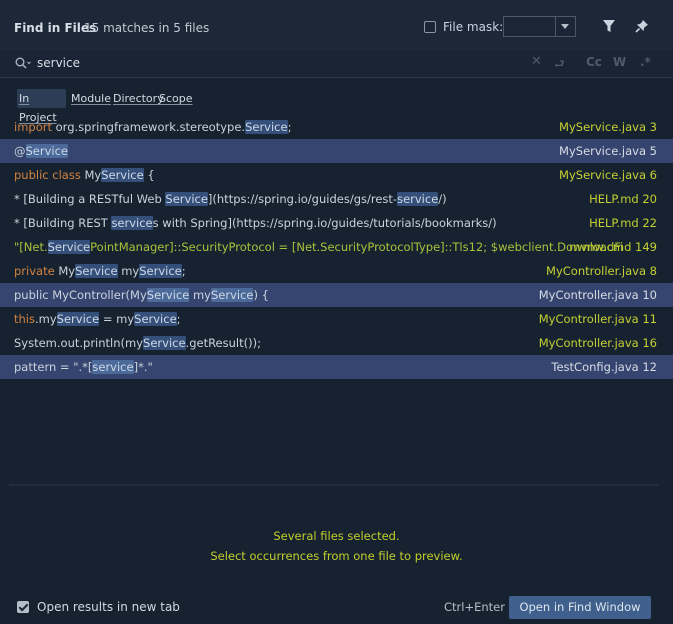 This screenshot has width=673, height=624. What do you see at coordinates (36, 271) in the screenshot?
I see `code-fragment: private` at bounding box center [36, 271].